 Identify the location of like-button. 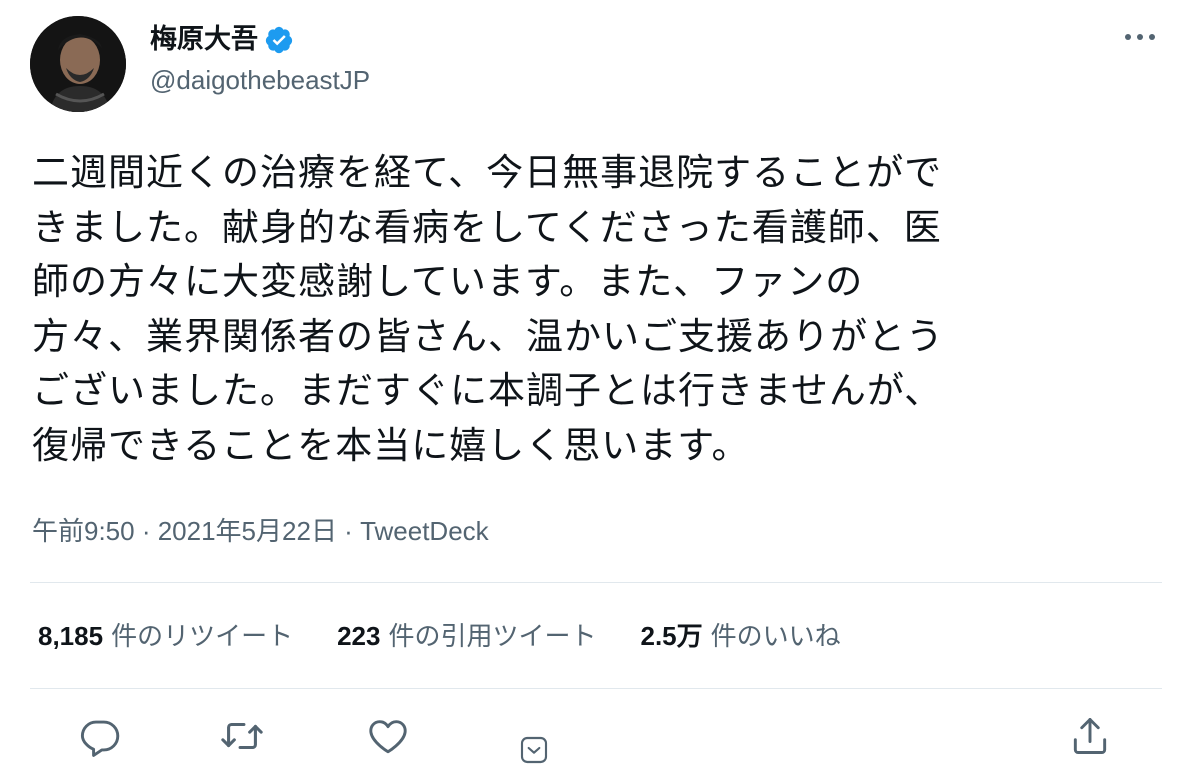
(388, 736).